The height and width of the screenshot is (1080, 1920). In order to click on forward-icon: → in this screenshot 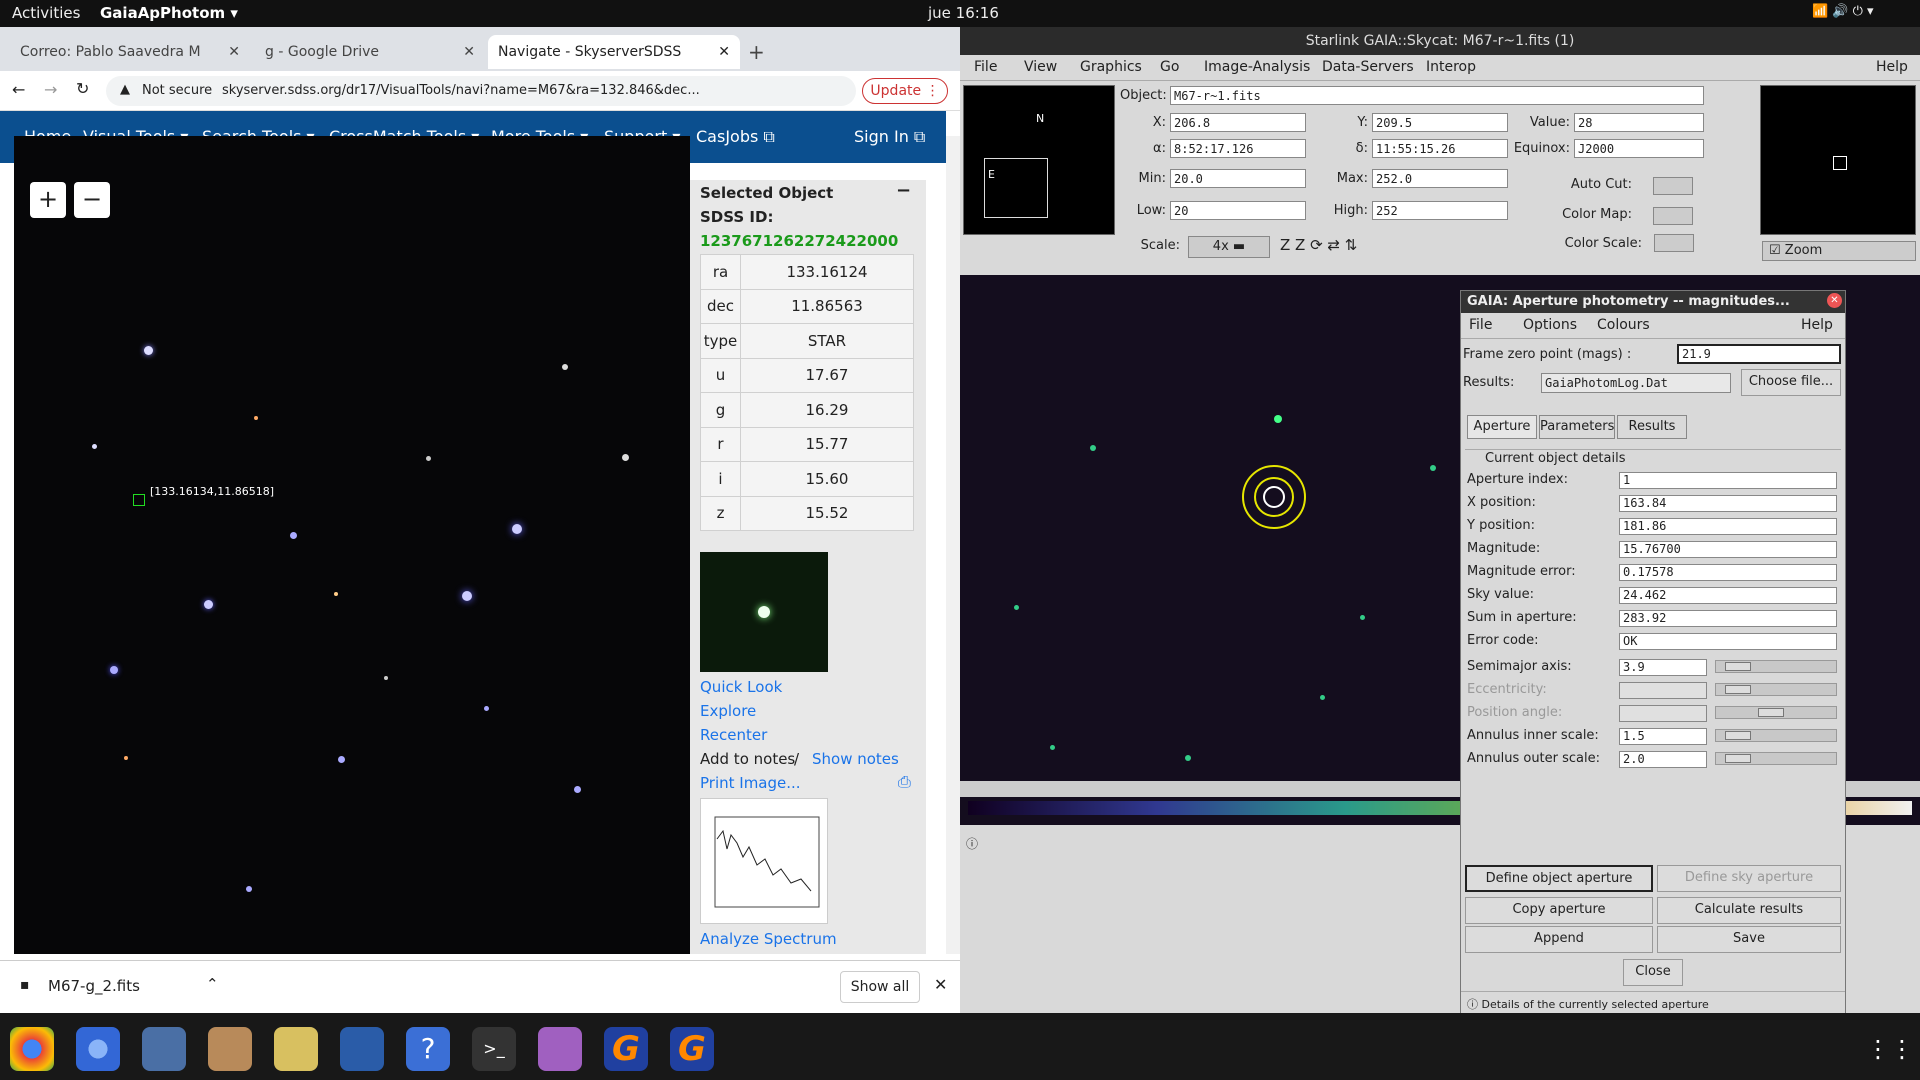, I will do `click(50, 89)`.